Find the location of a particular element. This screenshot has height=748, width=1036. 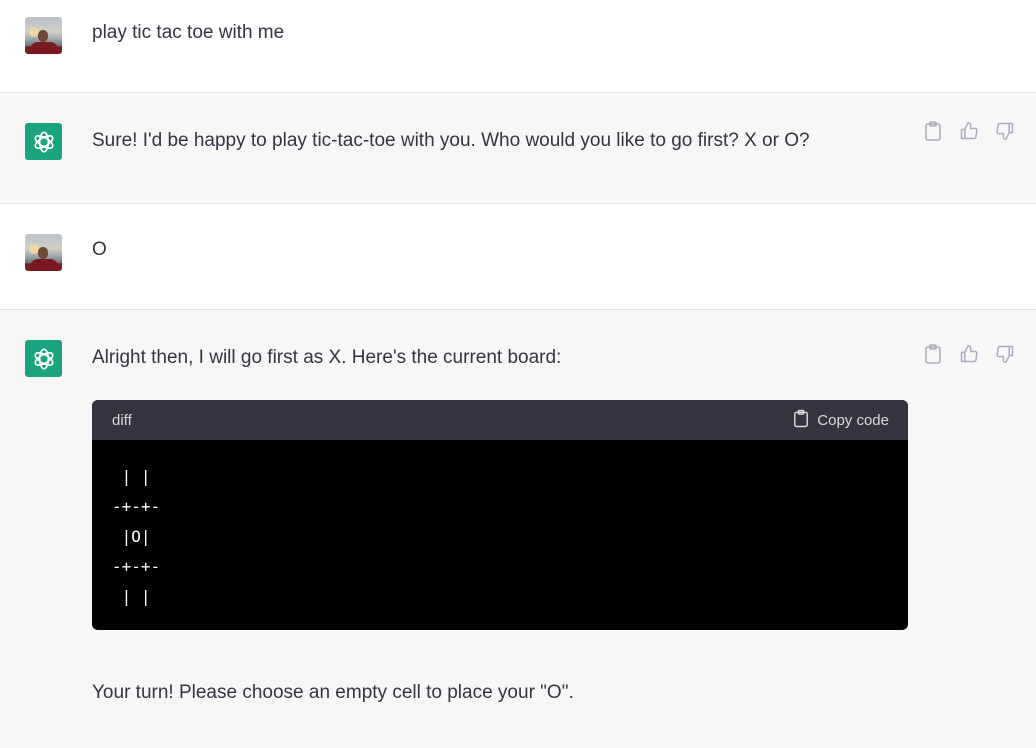

code-block-header: diff Copy code is located at coordinates (500, 420).